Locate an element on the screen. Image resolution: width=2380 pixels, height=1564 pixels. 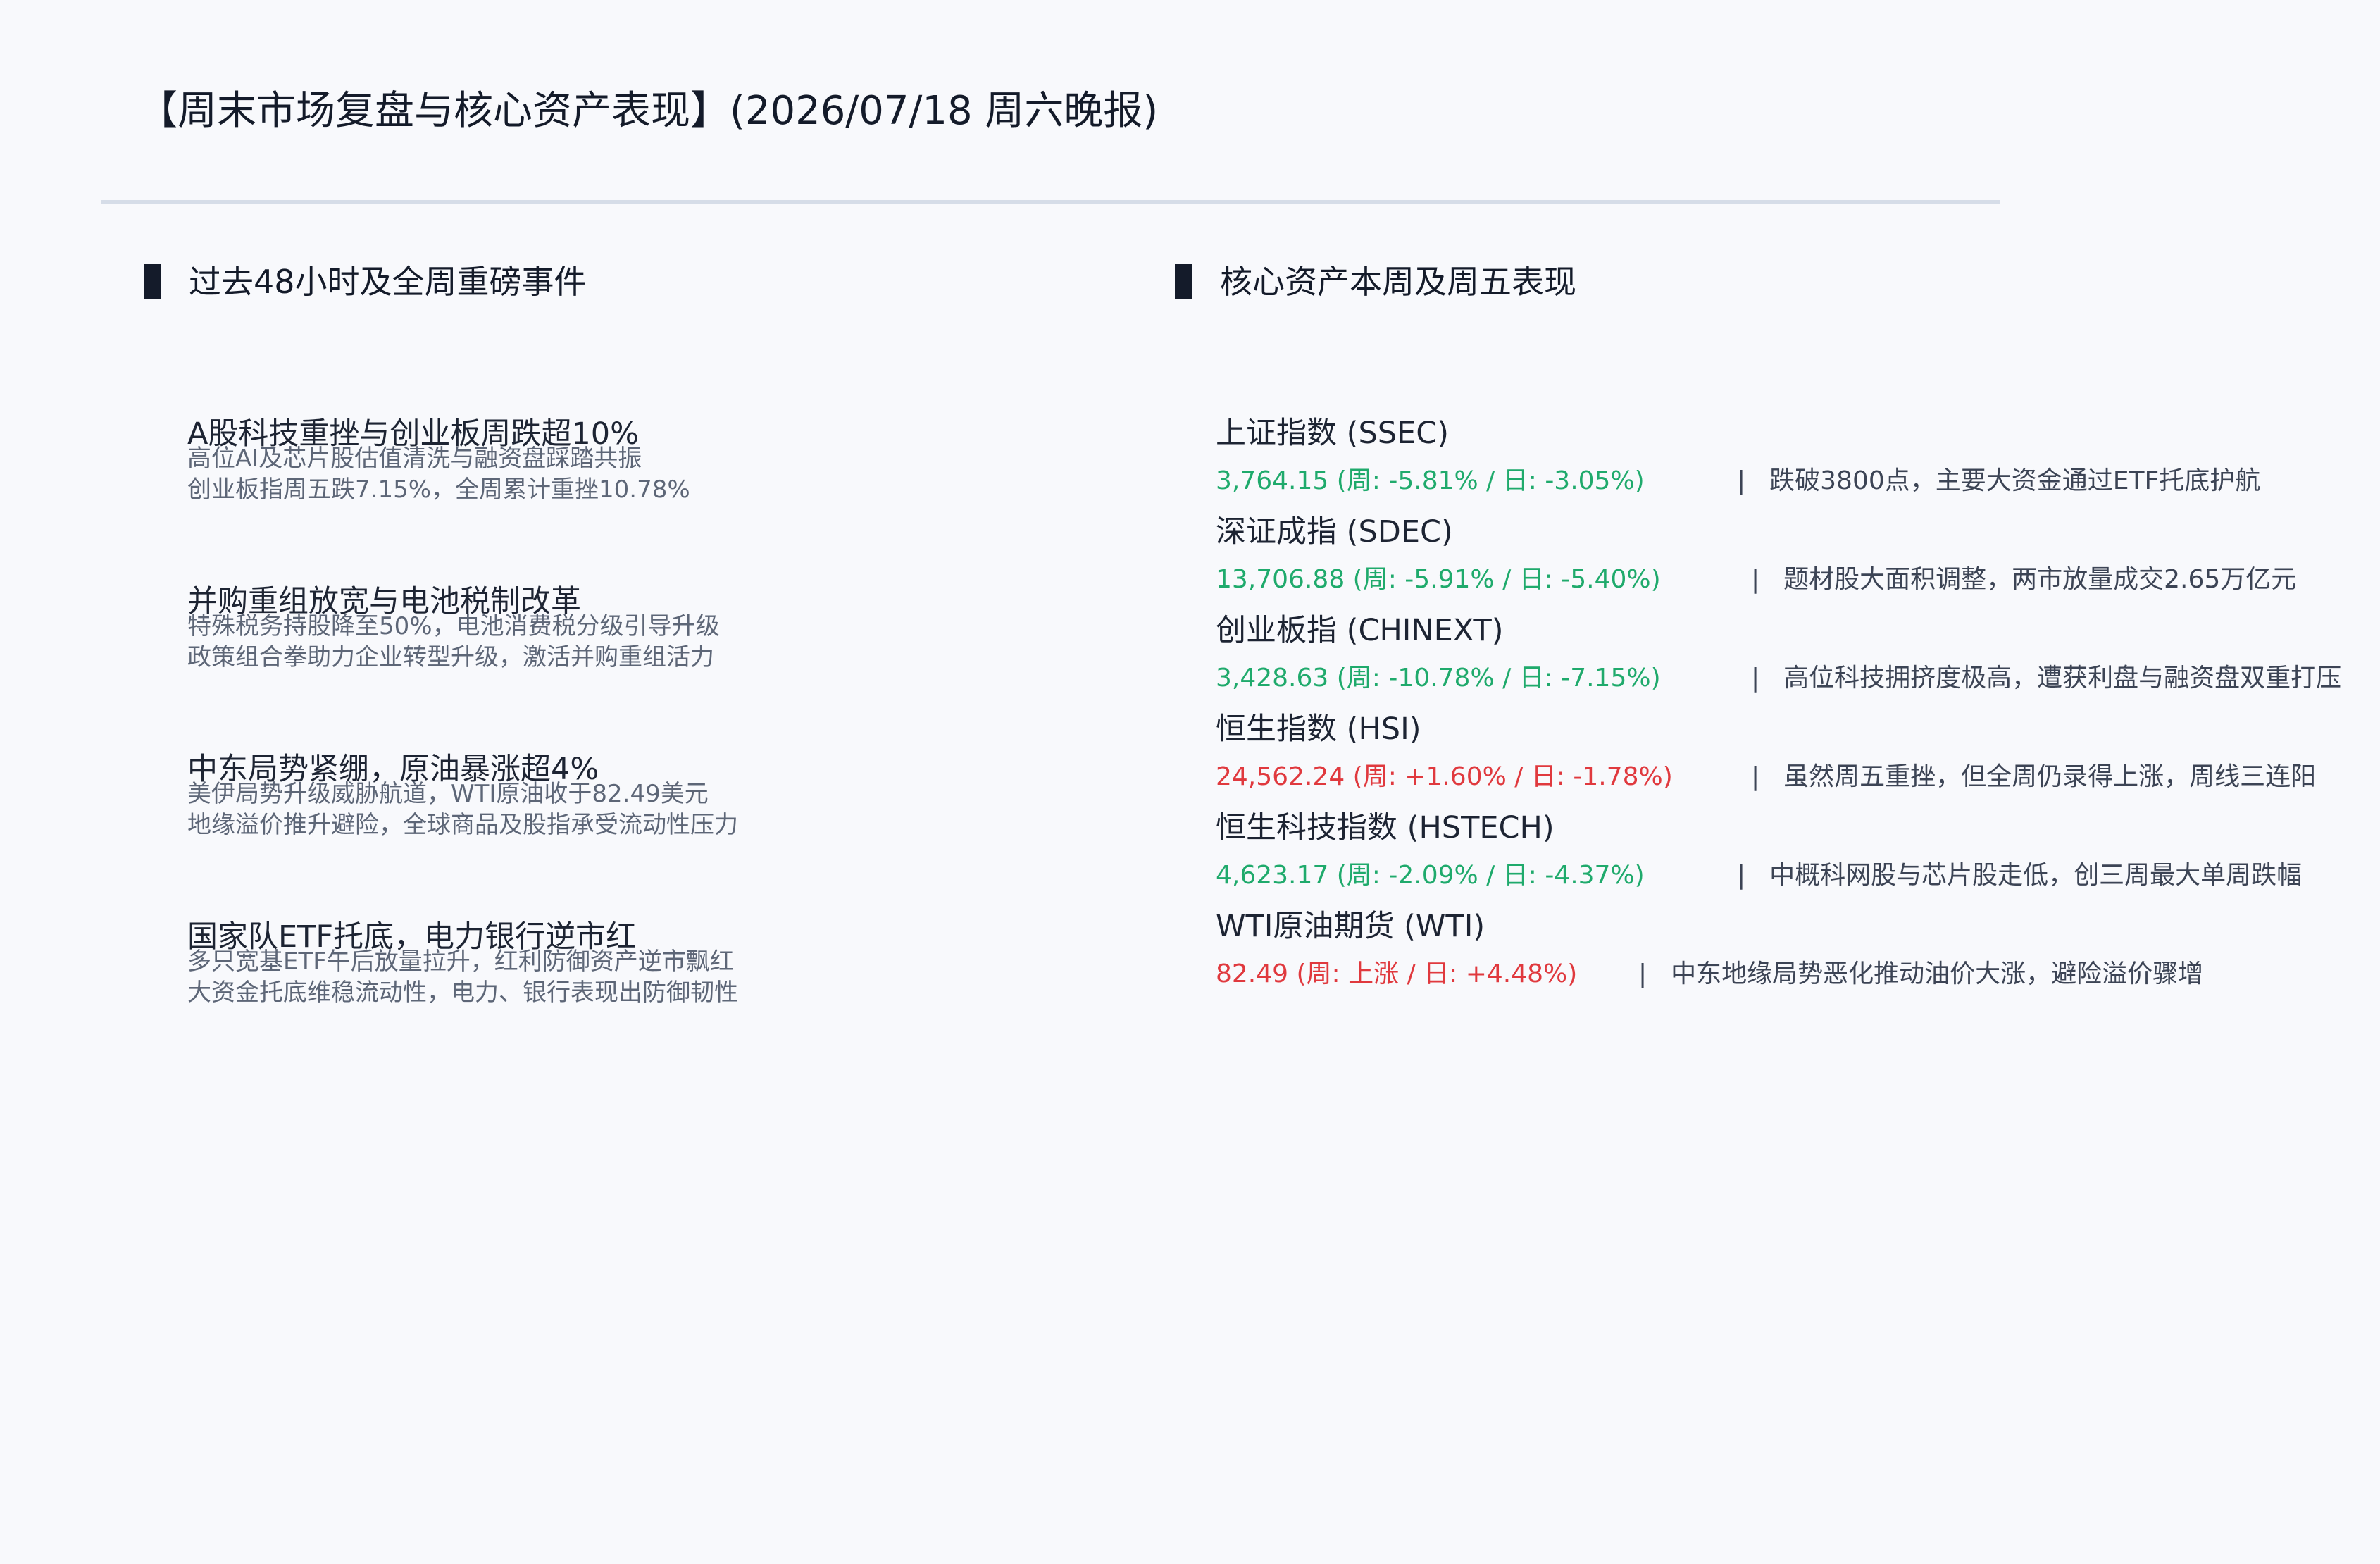
event-detail: 高位AI及芯片股估值清洗与融资盘踩踏共振 is located at coordinates (414, 459).